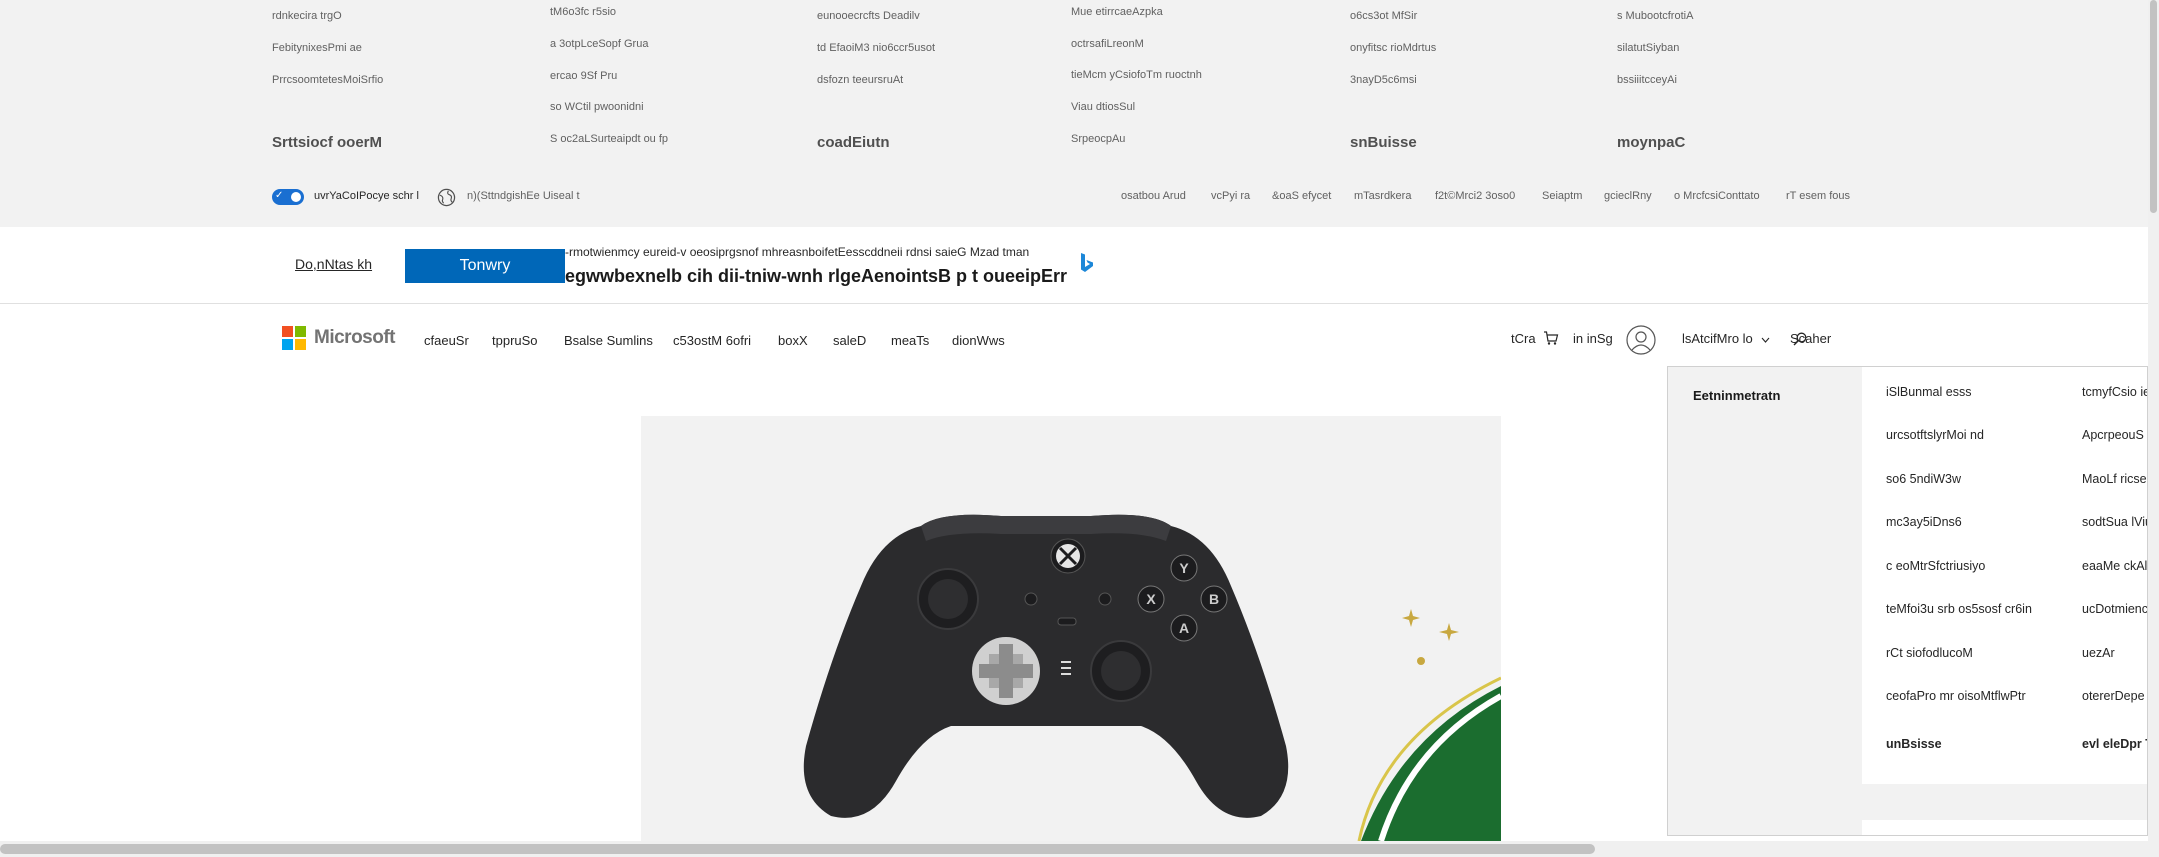 The height and width of the screenshot is (857, 2159). What do you see at coordinates (712, 340) in the screenshot?
I see `nav-item: c53ostM 6ofri` at bounding box center [712, 340].